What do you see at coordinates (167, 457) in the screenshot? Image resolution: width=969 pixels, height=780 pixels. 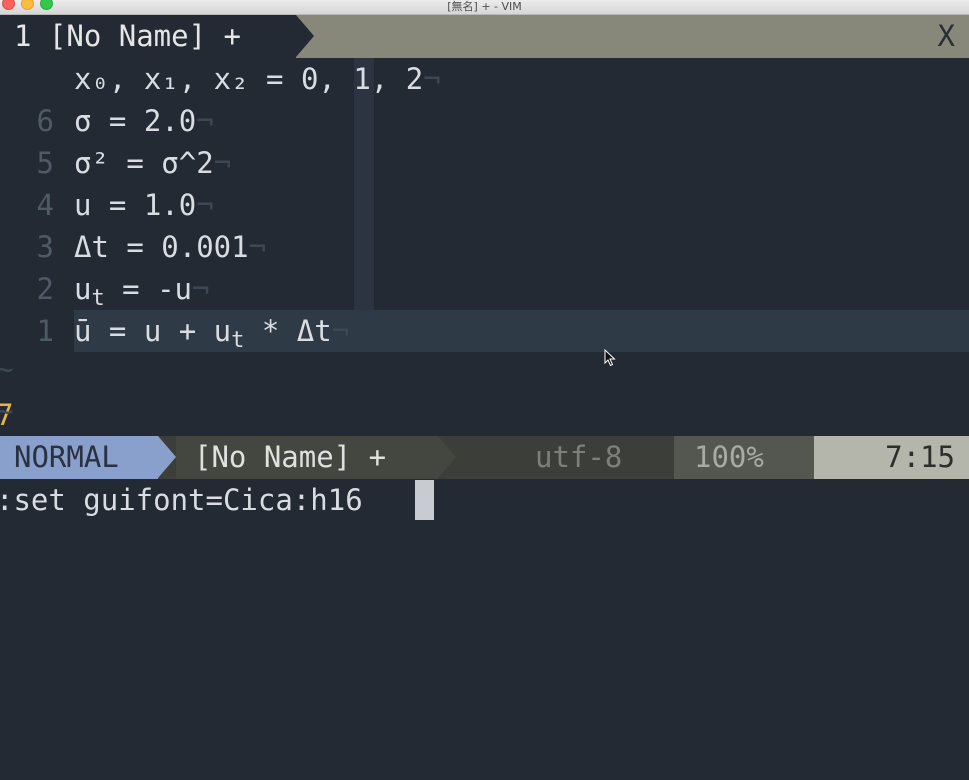 I see `mode-separator-arrow` at bounding box center [167, 457].